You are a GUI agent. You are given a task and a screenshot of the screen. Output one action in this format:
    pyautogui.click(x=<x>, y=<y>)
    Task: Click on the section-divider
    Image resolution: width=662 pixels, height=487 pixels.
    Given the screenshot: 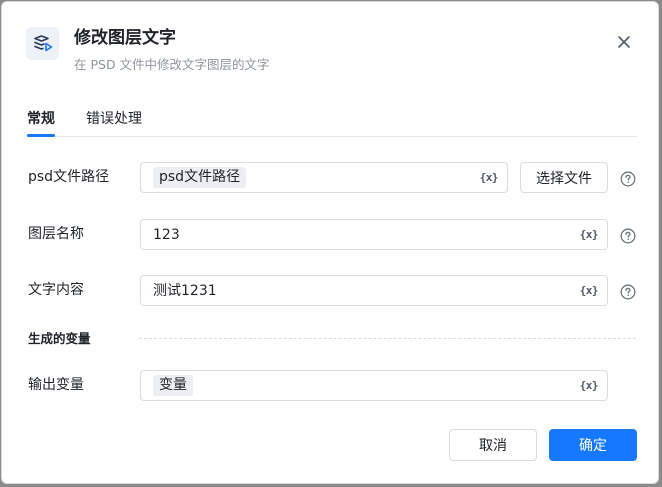 What is the action you would take?
    pyautogui.click(x=387, y=338)
    